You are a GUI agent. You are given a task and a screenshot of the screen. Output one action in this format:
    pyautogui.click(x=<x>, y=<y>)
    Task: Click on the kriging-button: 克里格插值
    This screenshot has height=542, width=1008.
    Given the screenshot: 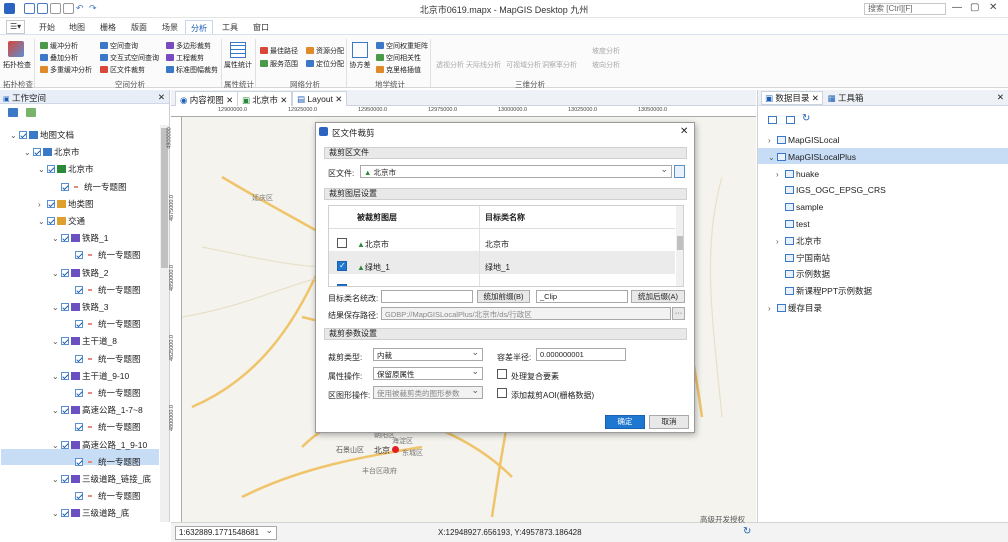 What is the action you would take?
    pyautogui.click(x=398, y=70)
    